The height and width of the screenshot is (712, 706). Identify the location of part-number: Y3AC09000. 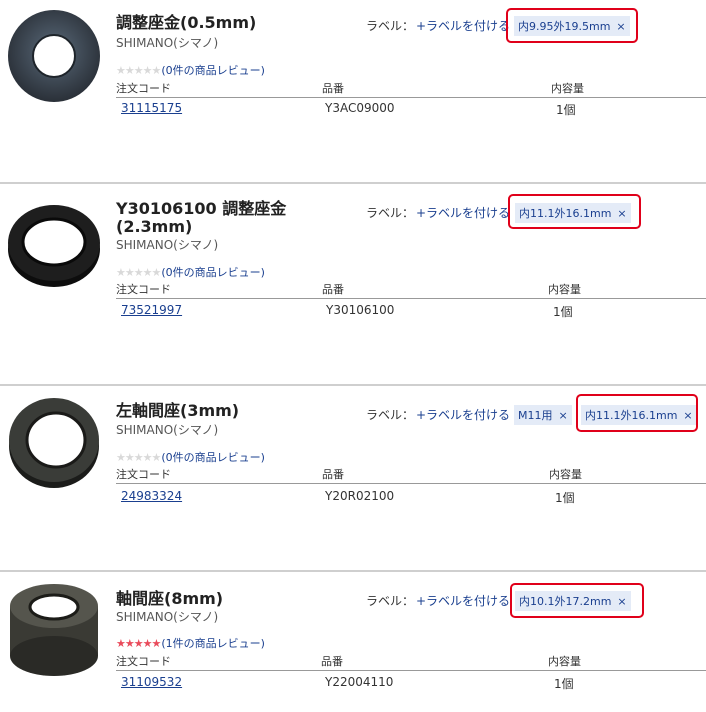
(360, 108).